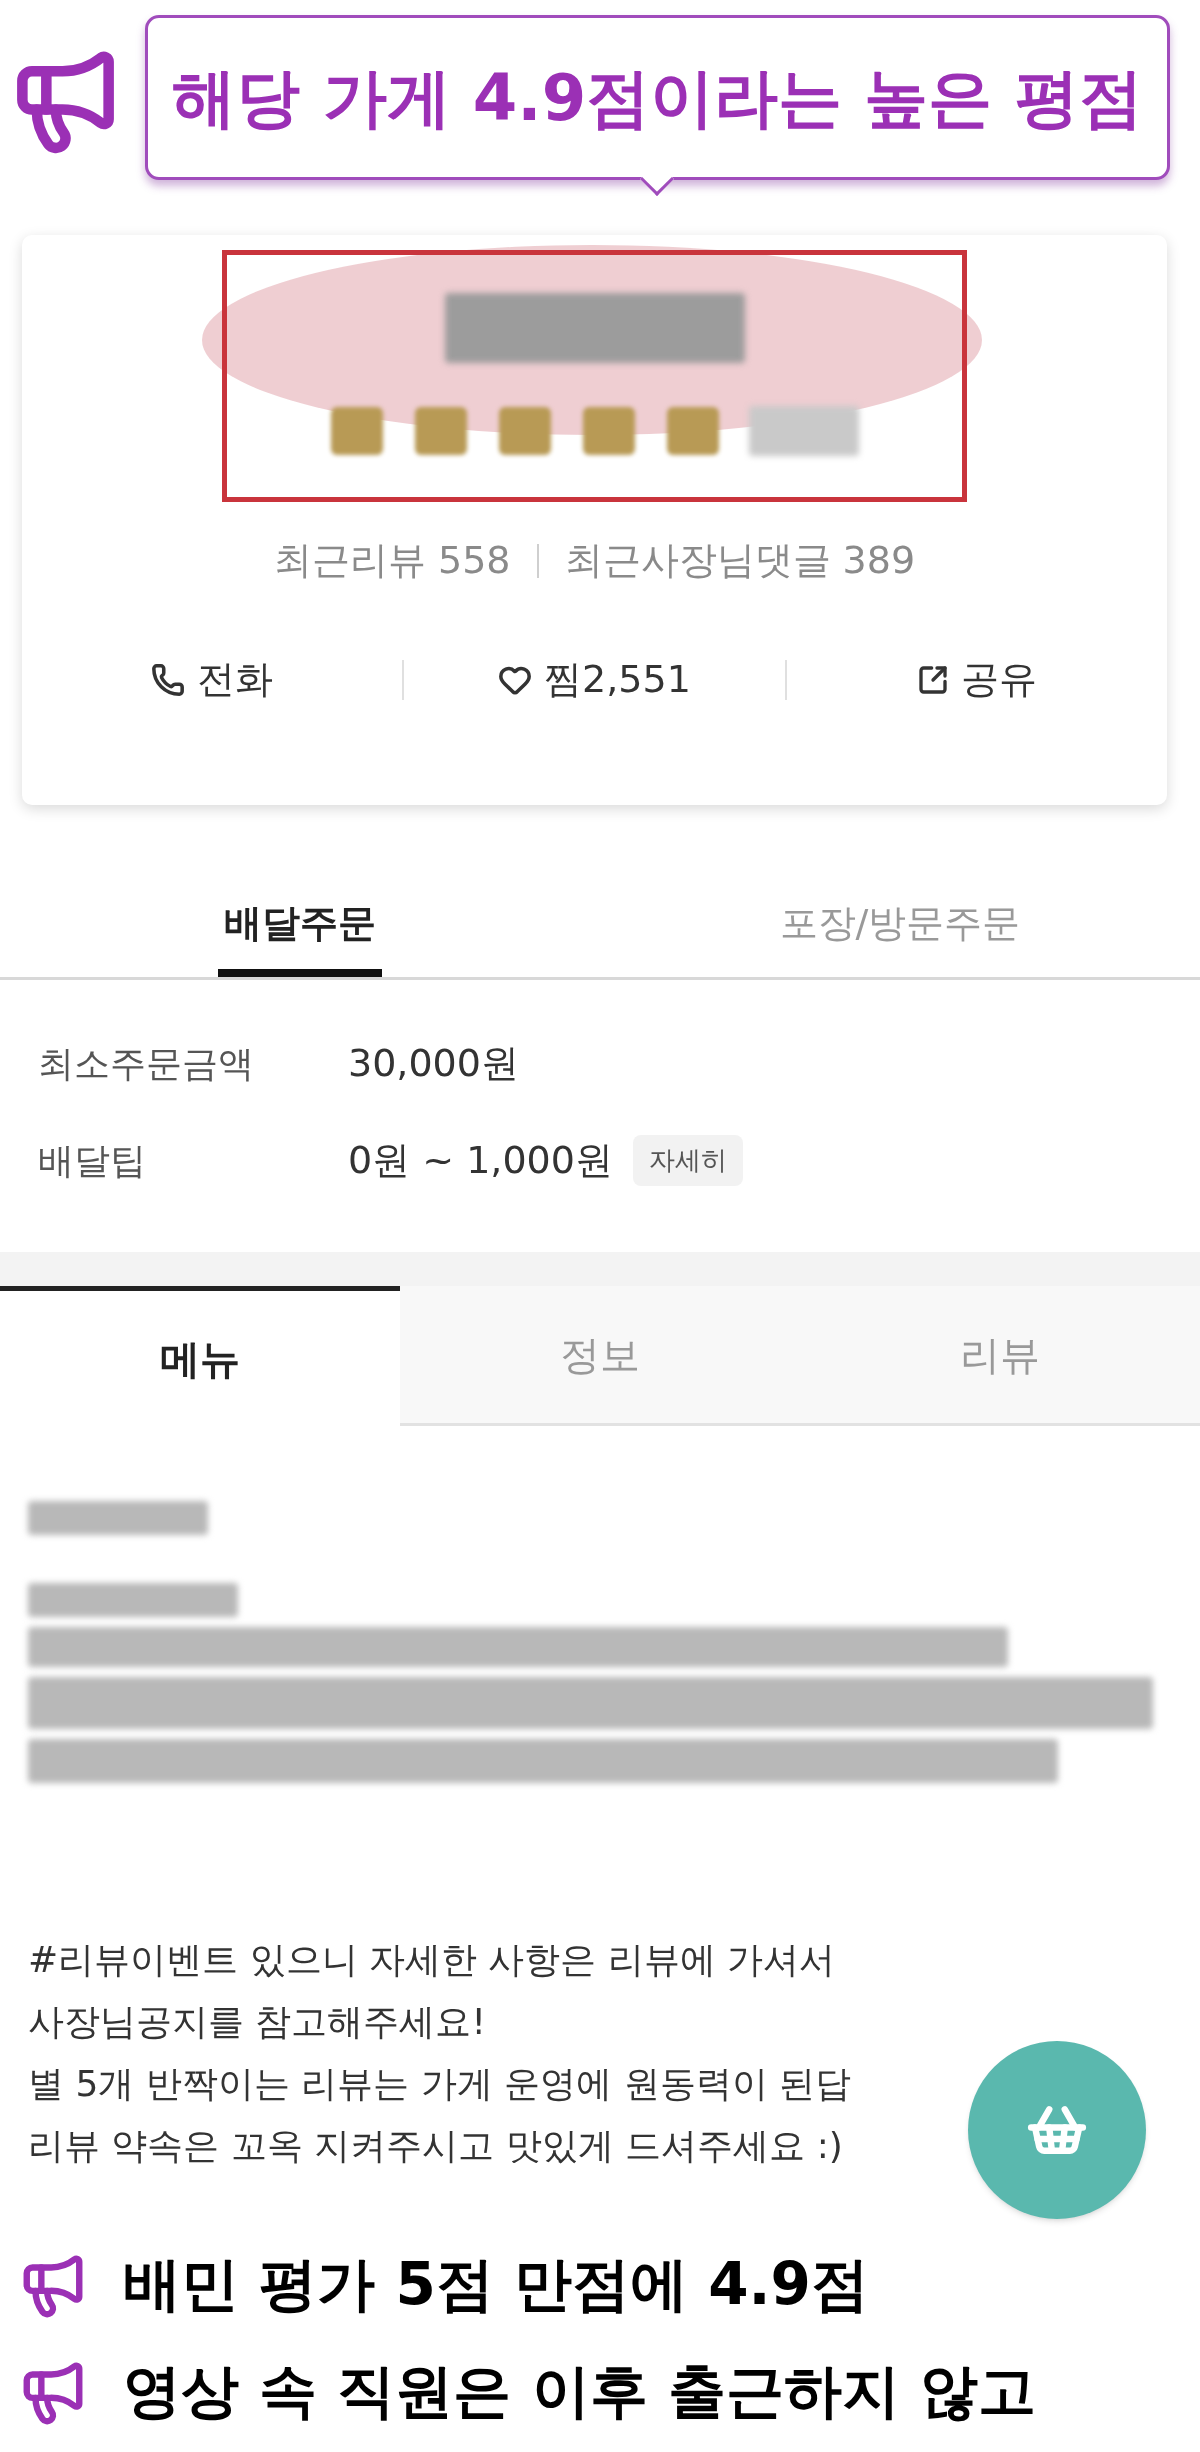 Image resolution: width=1200 pixels, height=2452 pixels. I want to click on caption-text: 배민 평가 5점 만점에 4.9점, so click(496, 2284).